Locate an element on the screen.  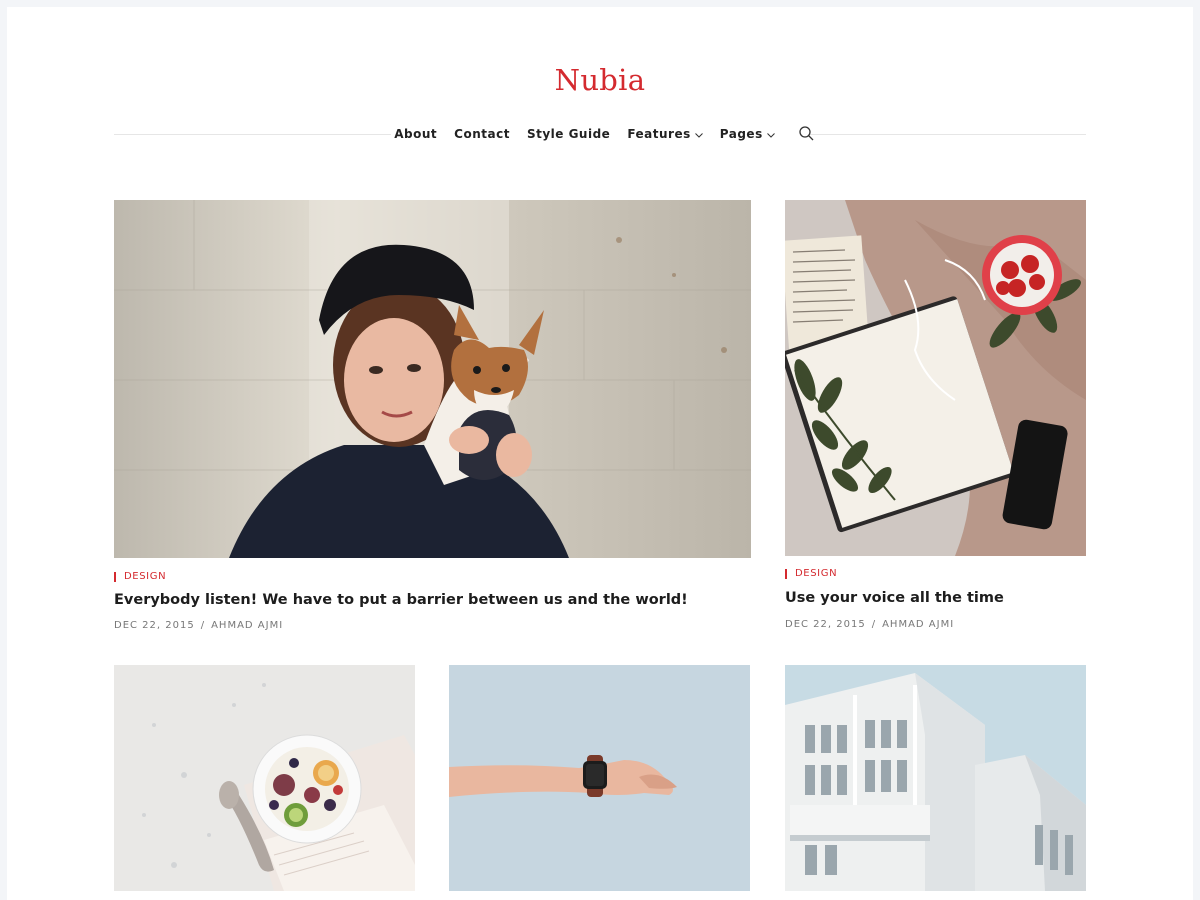
nav-item-style-guide: Style Guide is located at coordinates (568, 134).